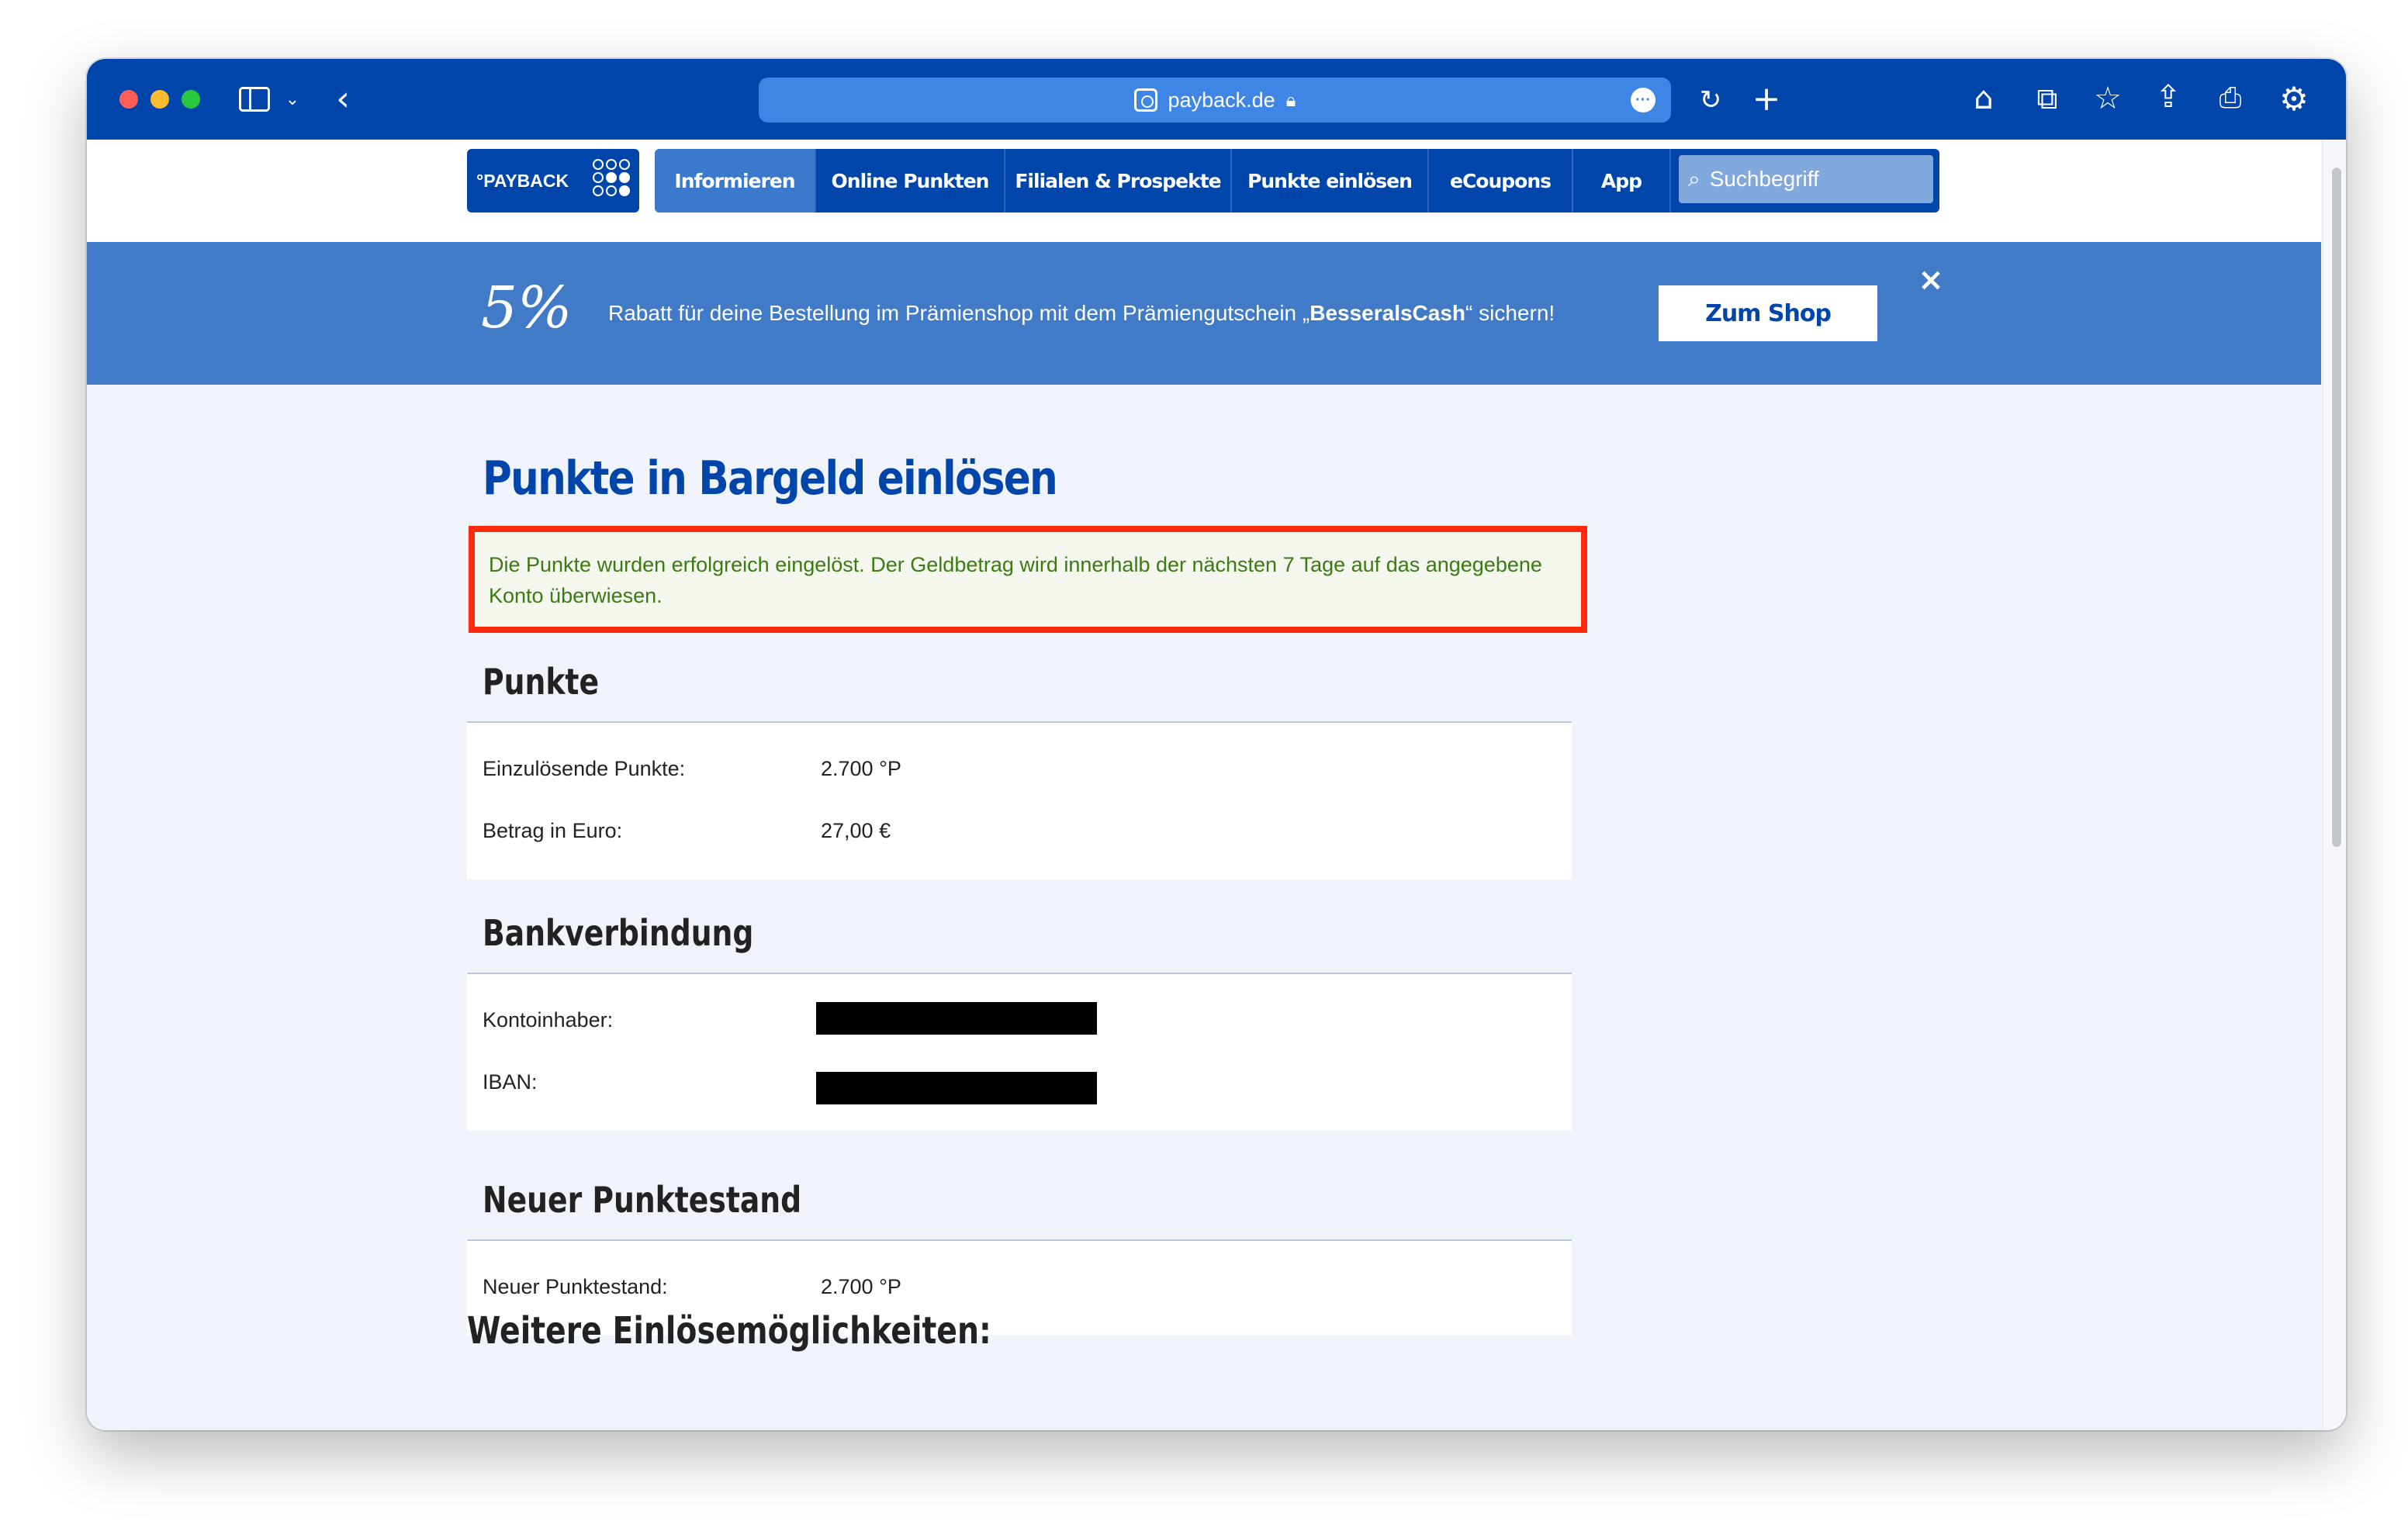 This screenshot has width=2408, height=1531. Describe the element at coordinates (1768, 313) in the screenshot. I see `zum-shop-button: Zum Shop` at that location.